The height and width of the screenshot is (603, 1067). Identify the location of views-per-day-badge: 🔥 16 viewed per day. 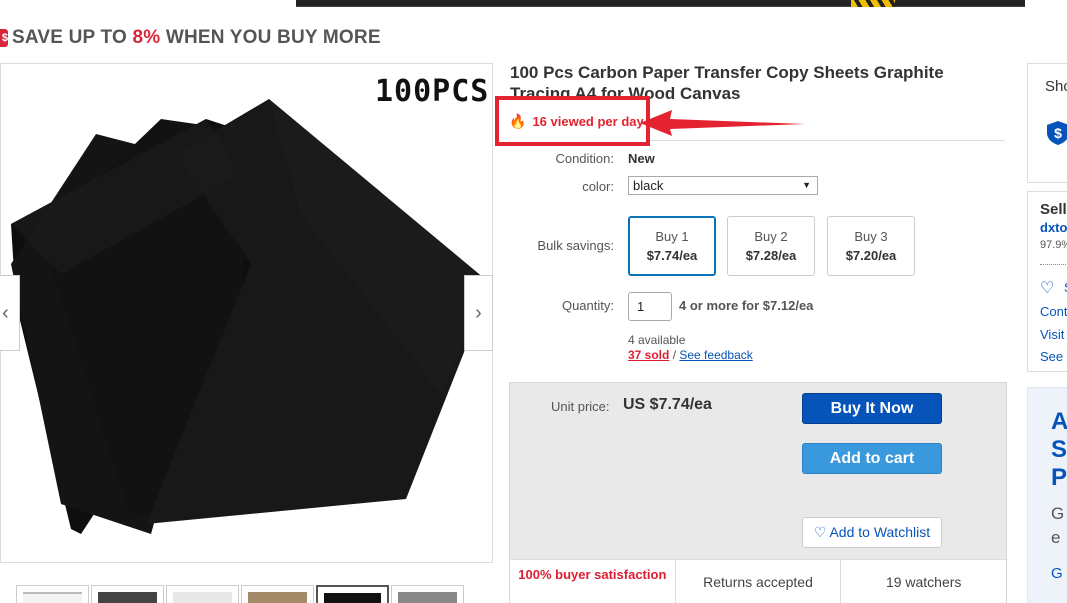
(572, 121).